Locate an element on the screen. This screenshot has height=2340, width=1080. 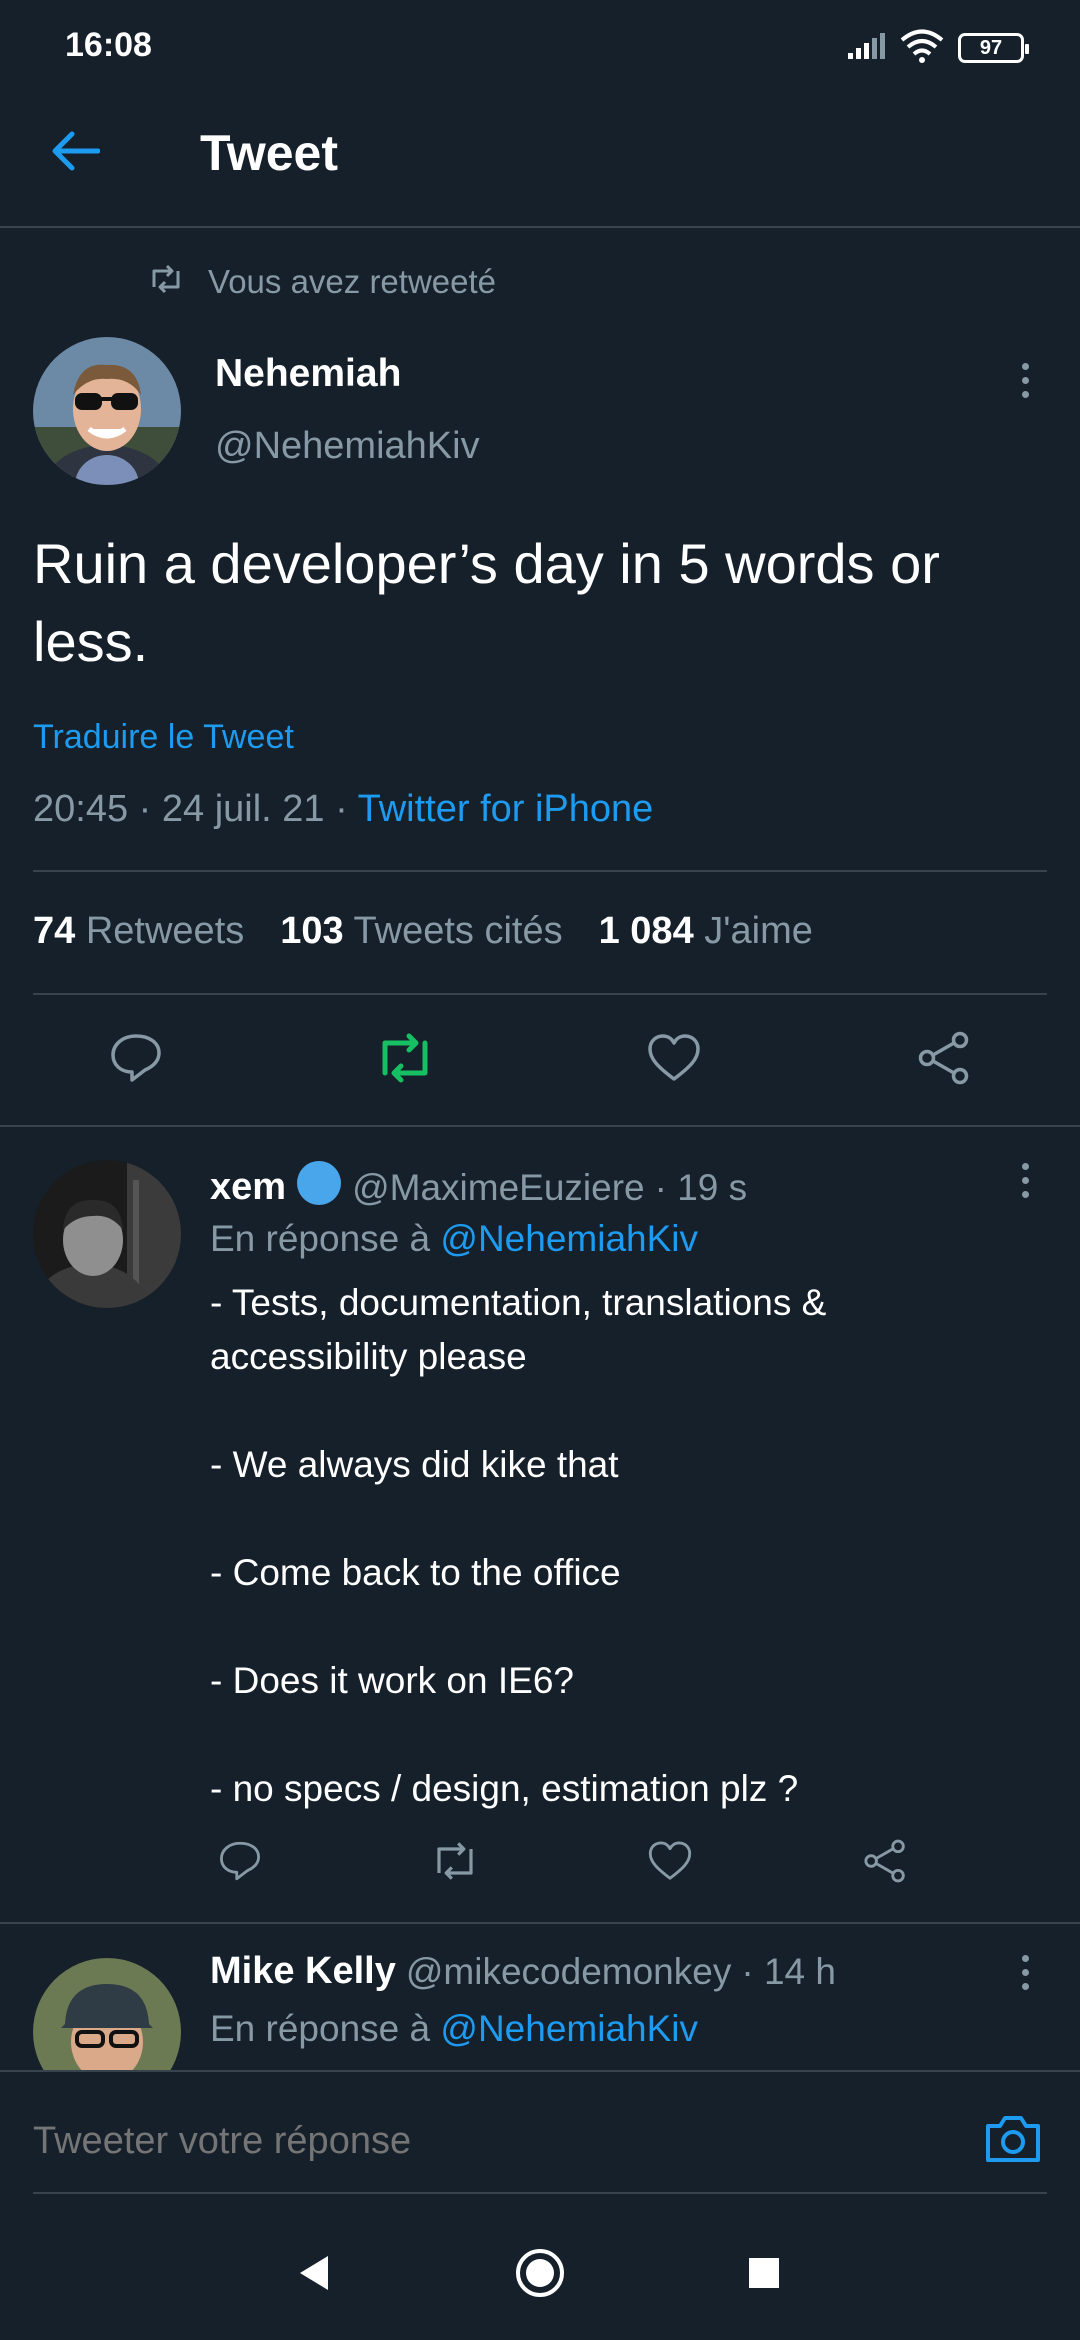
wifi-icon is located at coordinates (922, 48).